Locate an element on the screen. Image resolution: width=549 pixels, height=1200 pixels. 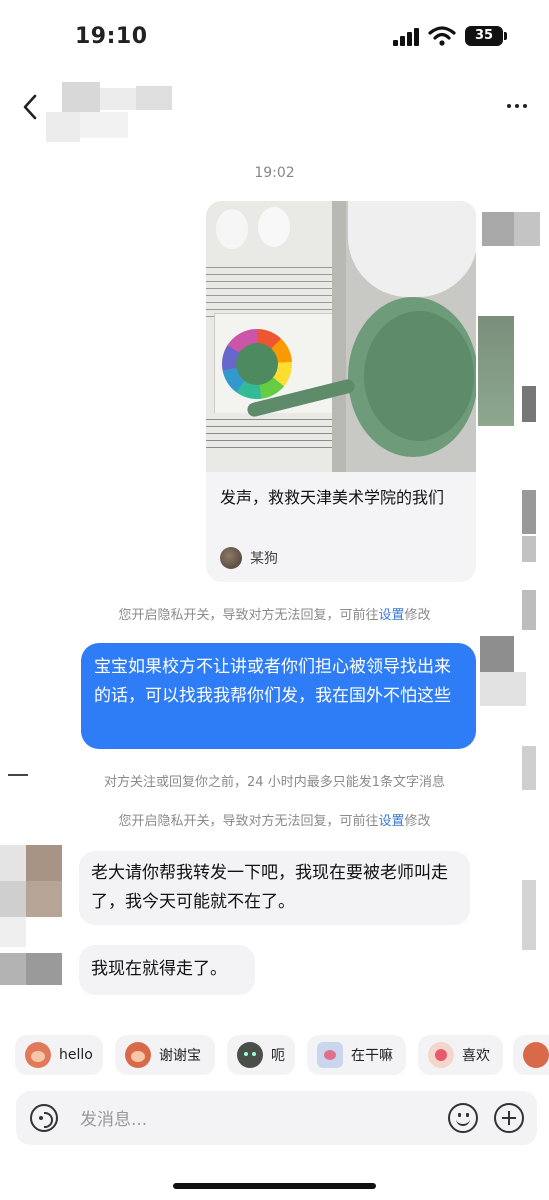
face-emoji-icon is located at coordinates (330, 1055).